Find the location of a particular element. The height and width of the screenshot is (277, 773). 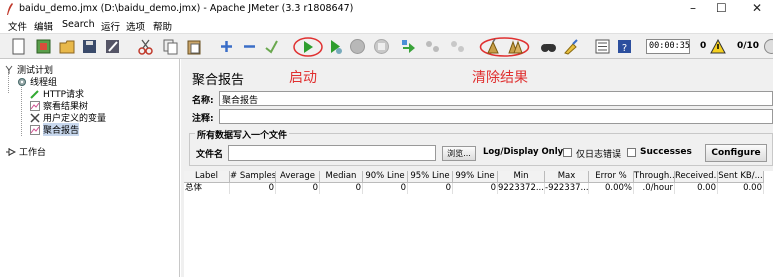

tree-node-aggregate-report: 聚合报告 is located at coordinates (55, 129).